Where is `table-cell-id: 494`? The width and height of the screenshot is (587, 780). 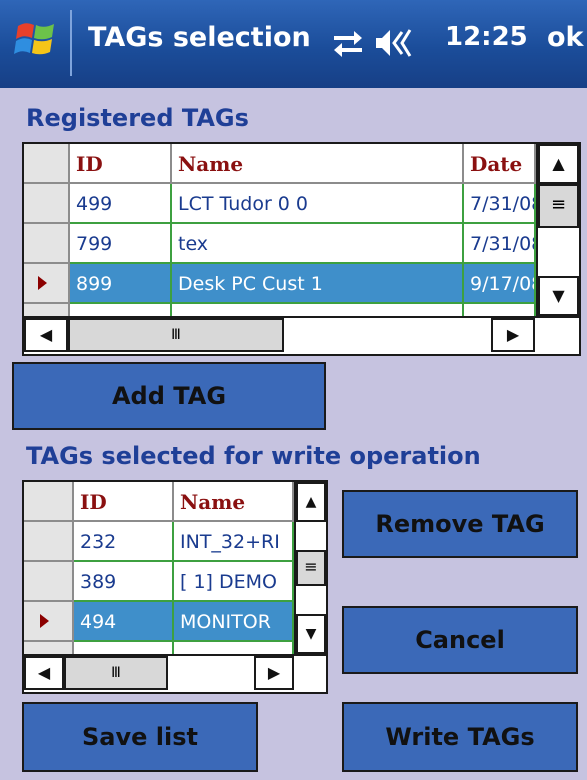 table-cell-id: 494 is located at coordinates (124, 622).